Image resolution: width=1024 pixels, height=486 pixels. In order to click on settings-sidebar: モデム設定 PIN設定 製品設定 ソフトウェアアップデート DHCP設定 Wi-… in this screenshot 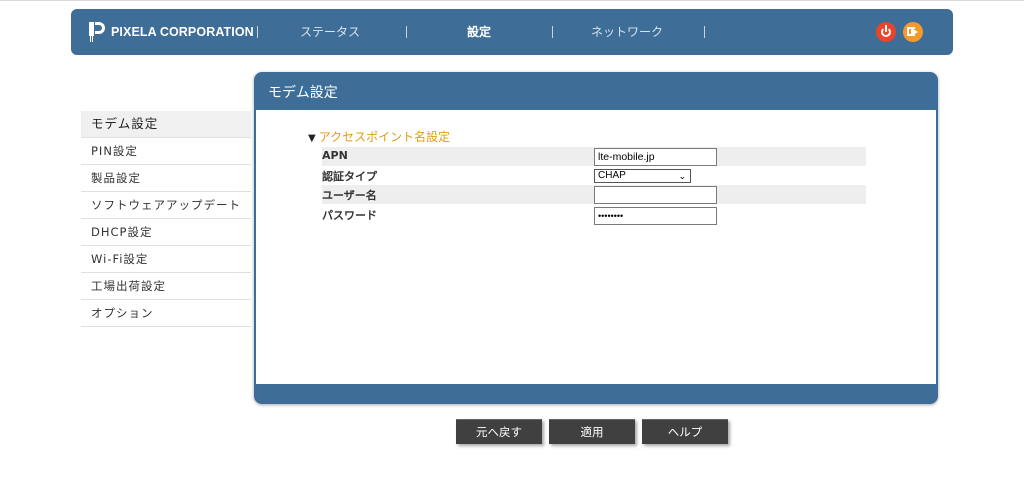, I will do `click(166, 219)`.